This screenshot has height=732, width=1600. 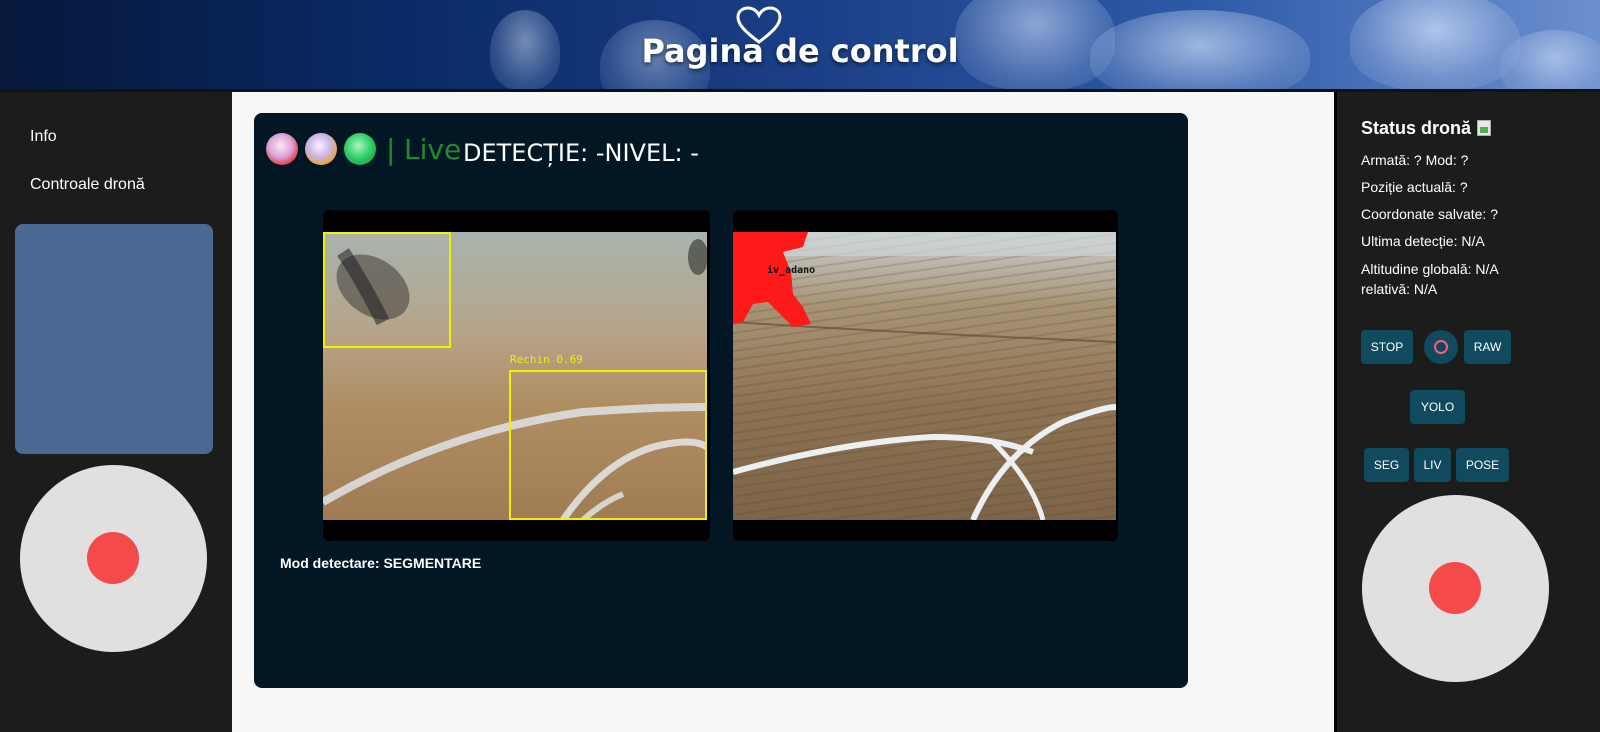 What do you see at coordinates (1429, 214) in the screenshot?
I see `saved-coordinates-status: Coordonate salvate: ?` at bounding box center [1429, 214].